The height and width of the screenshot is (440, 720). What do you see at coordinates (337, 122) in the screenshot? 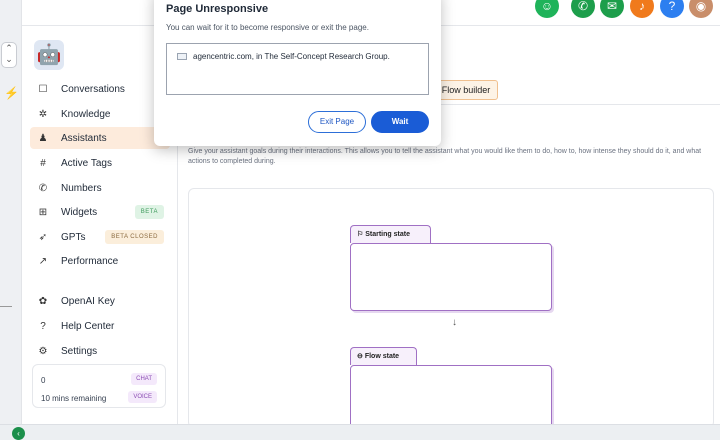
I see `exit-page-button: Exit Page` at bounding box center [337, 122].